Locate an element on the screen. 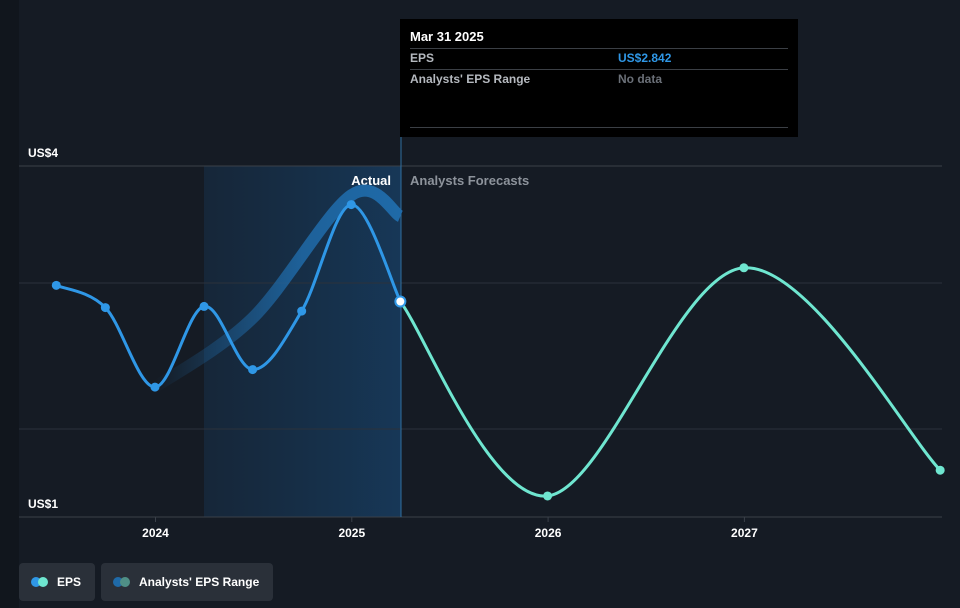 Image resolution: width=960 pixels, height=608 pixels. tooltip-date: Mar 31 2025 is located at coordinates (447, 36).